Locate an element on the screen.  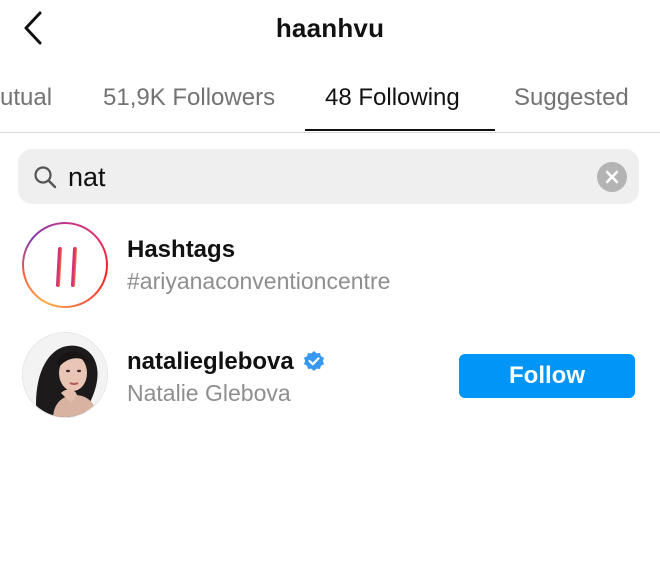
verified-badge-icon is located at coordinates (313, 361).